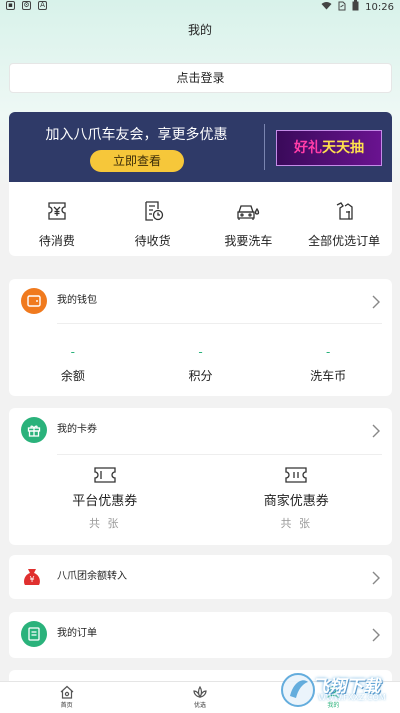 This screenshot has width=400, height=713. Describe the element at coordinates (200, 376) in the screenshot. I see `points-label: 积分` at that location.